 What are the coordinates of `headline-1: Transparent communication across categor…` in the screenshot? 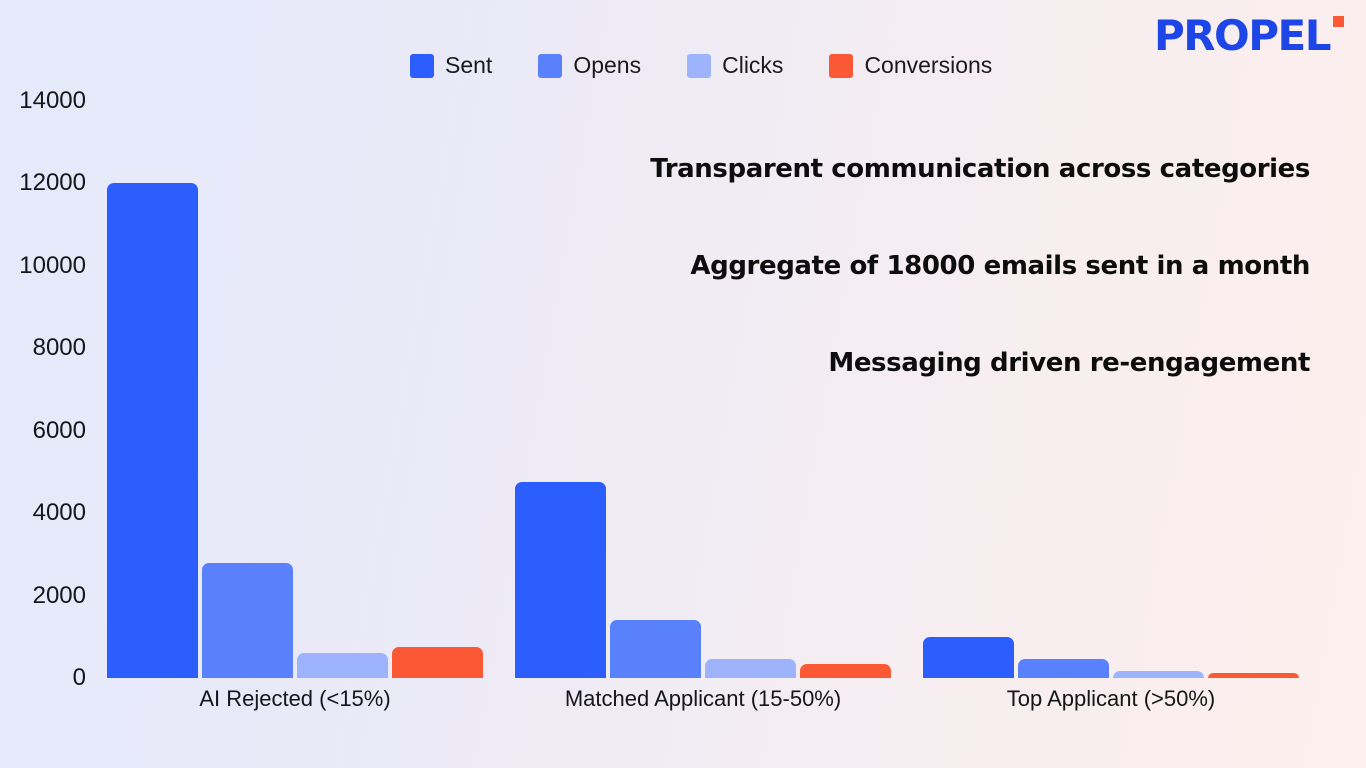 It's located at (980, 169).